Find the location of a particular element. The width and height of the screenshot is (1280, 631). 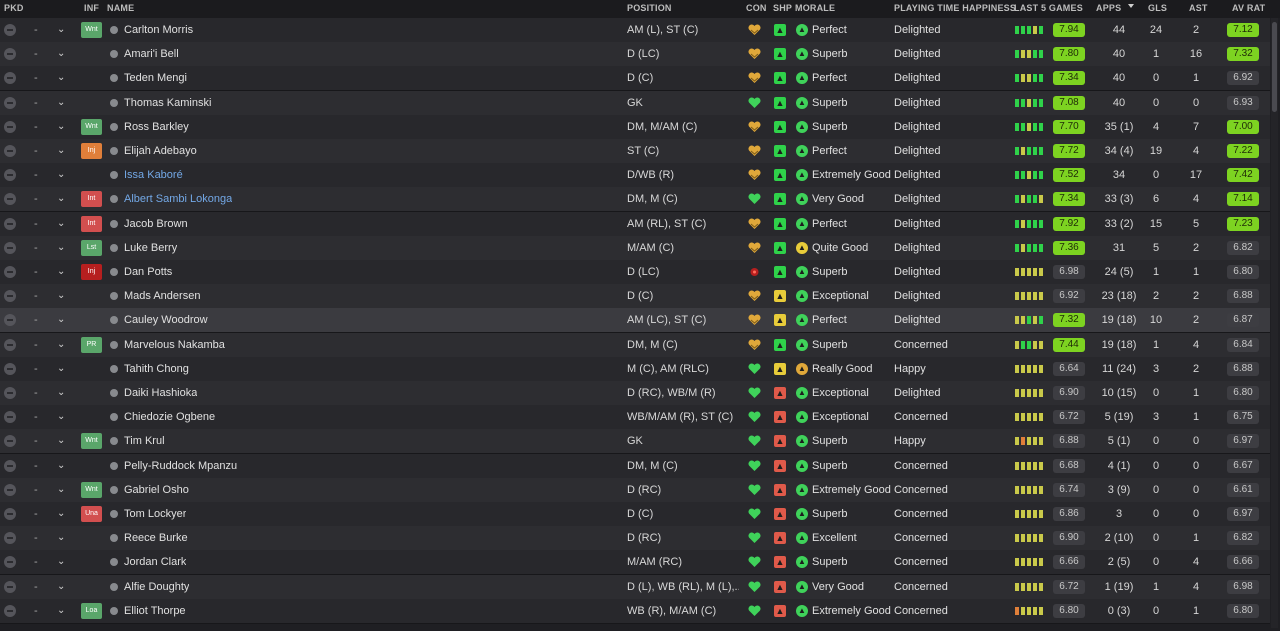

player-name: Albert Sambi Lokonga is located at coordinates (178, 199).